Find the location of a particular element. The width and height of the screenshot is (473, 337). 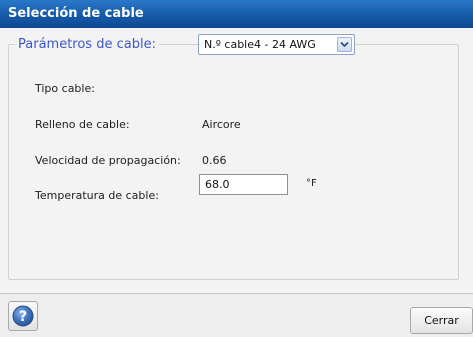

cable-type-dropdown: N.º cable4 - 24 AWG is located at coordinates (276, 44).